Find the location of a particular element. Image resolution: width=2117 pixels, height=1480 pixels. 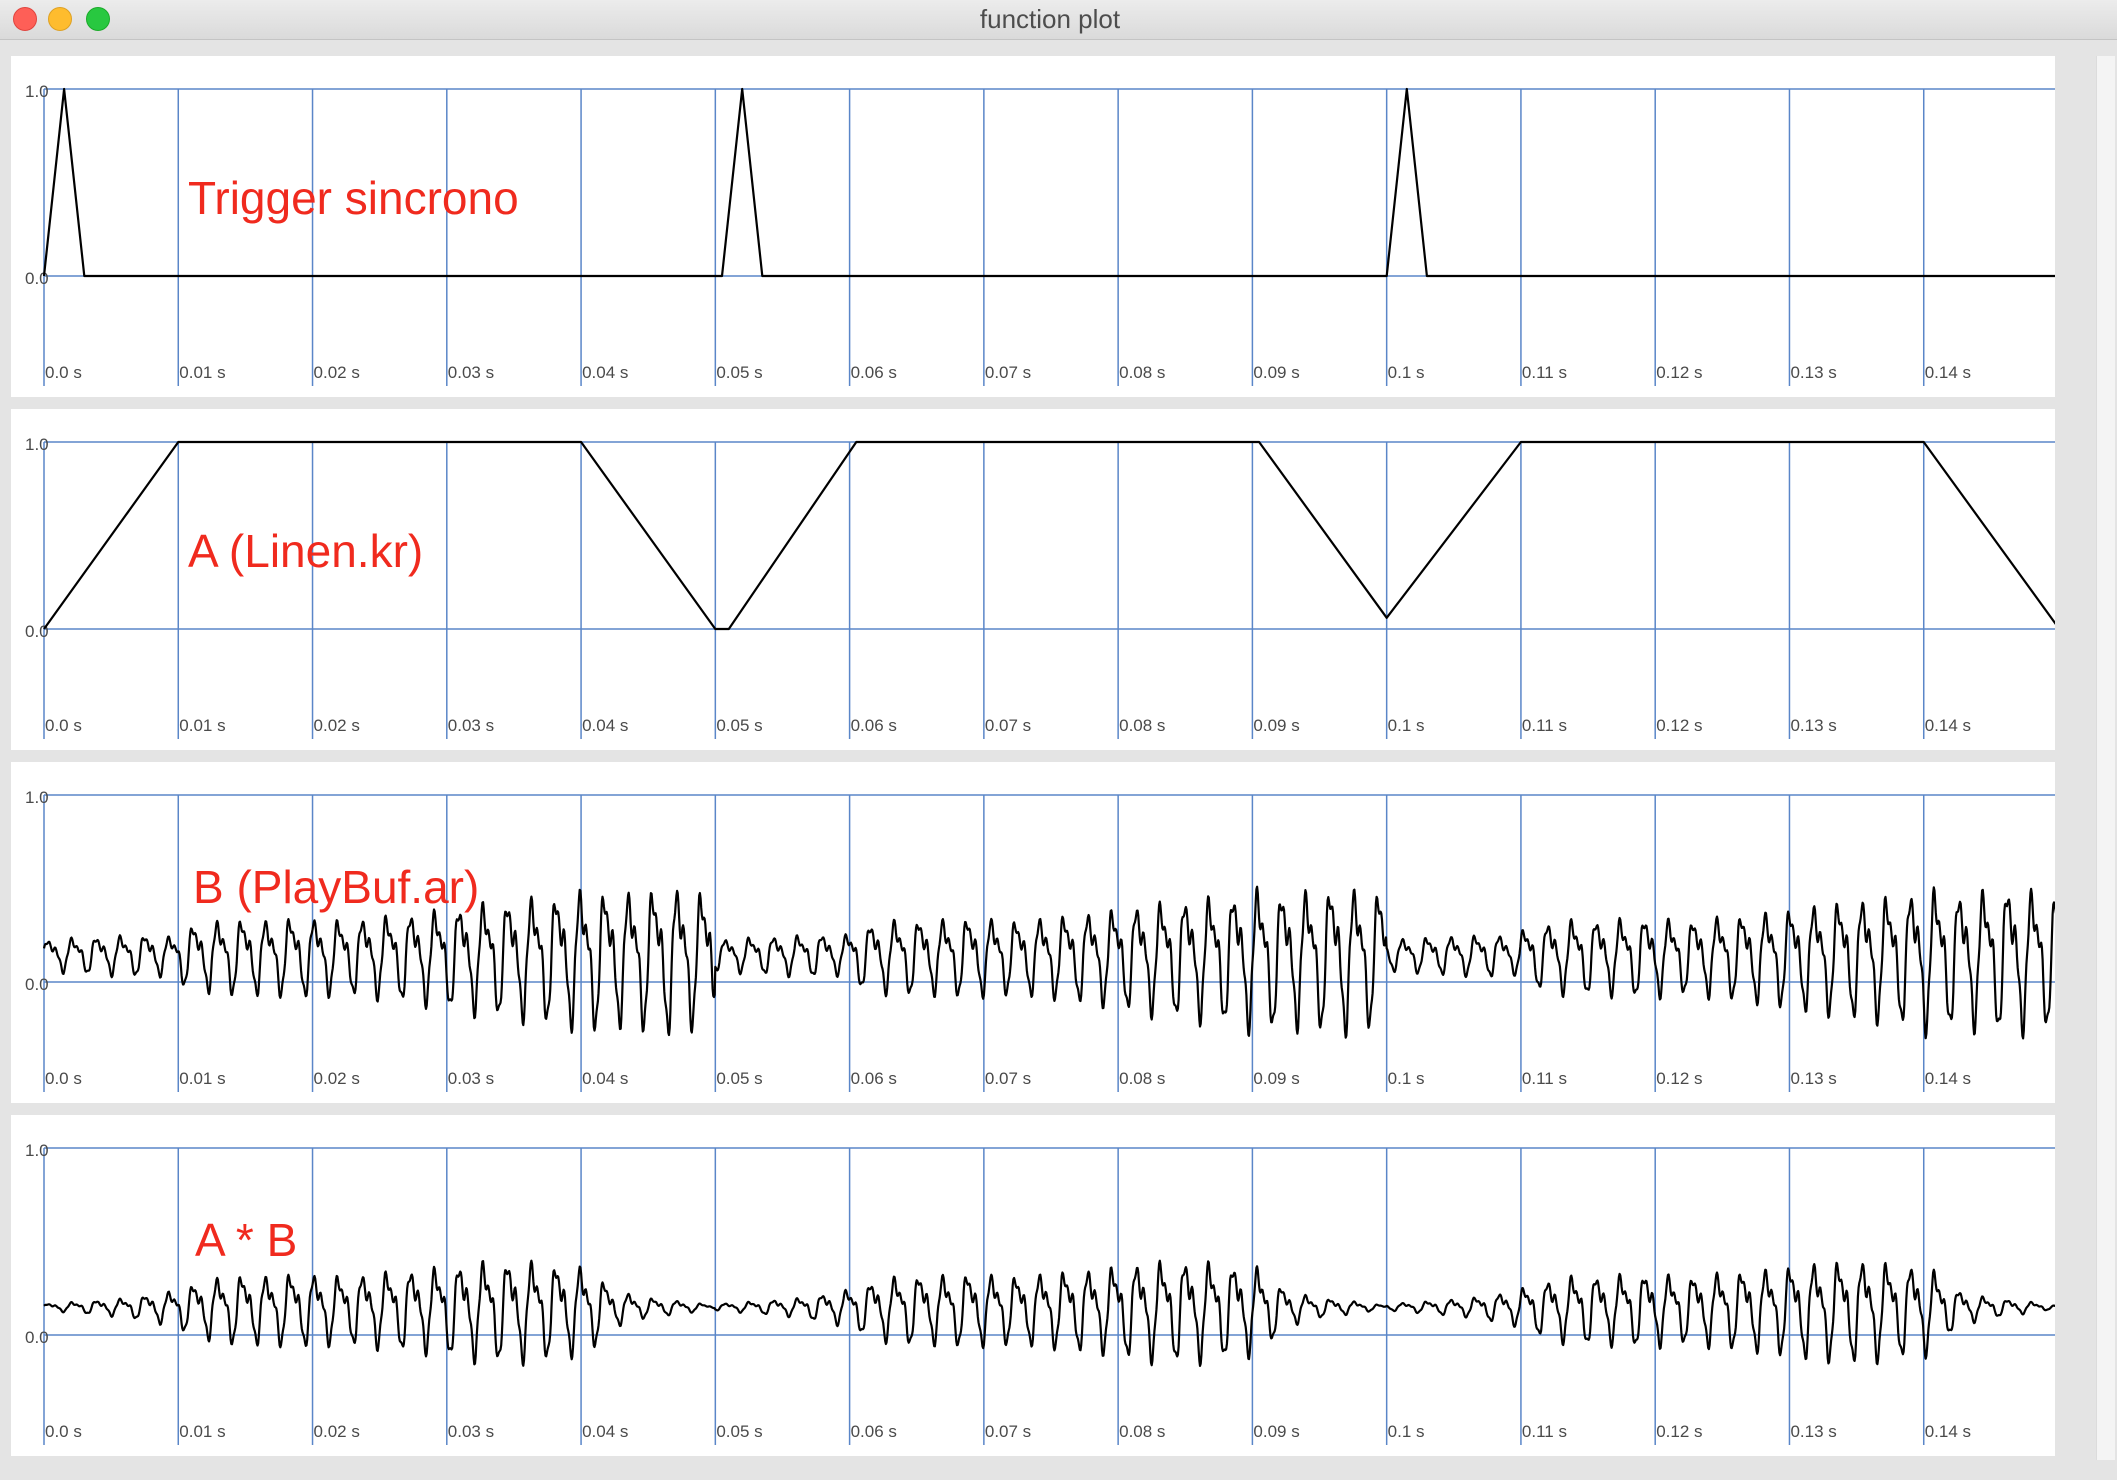

plot-label-linen: A (Linen.kr) is located at coordinates (306, 551).